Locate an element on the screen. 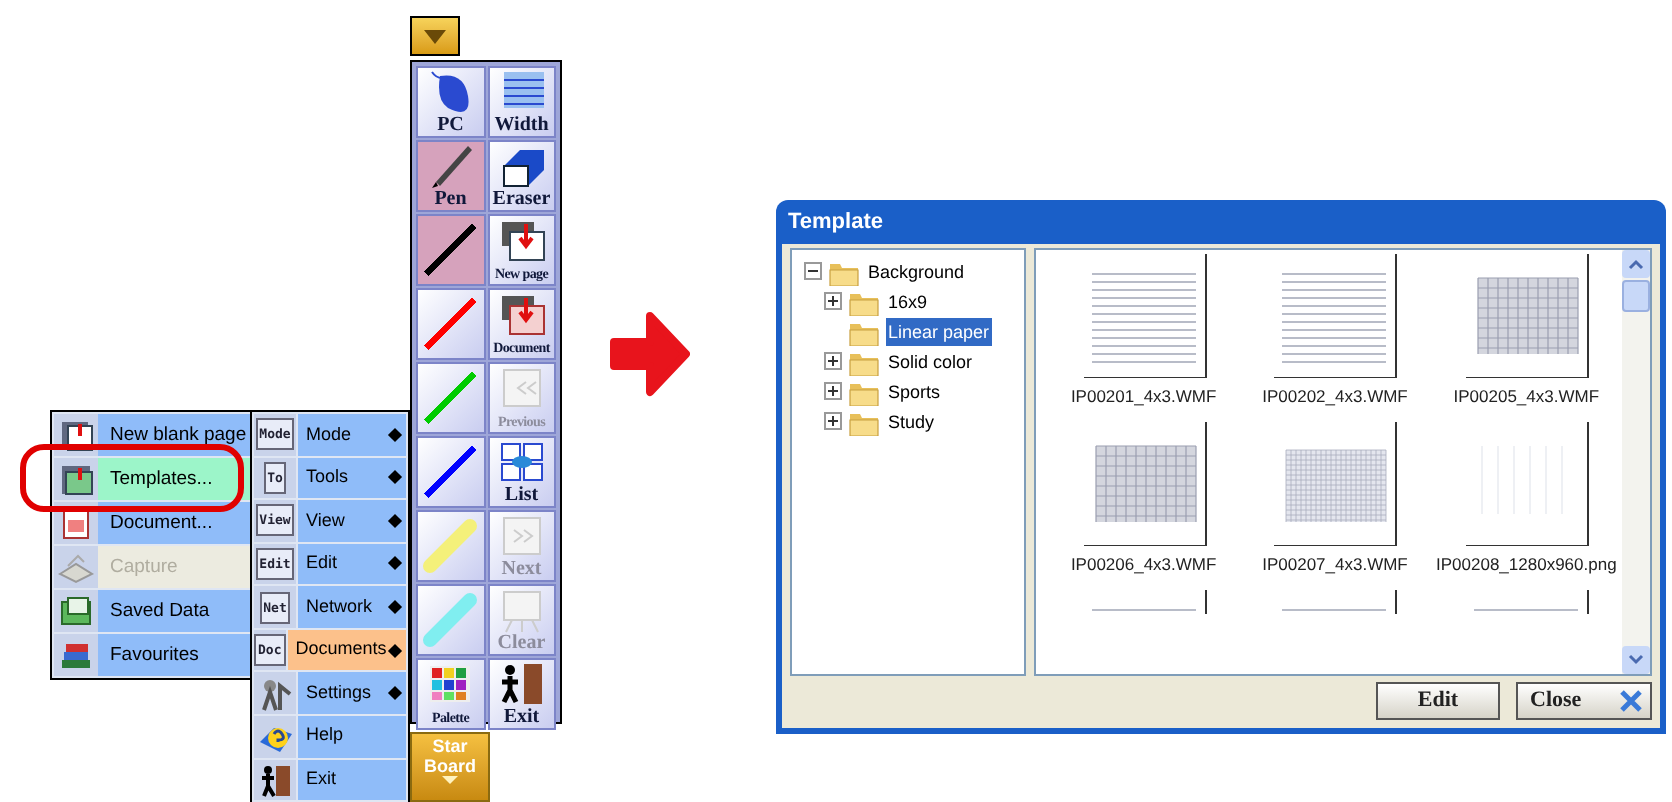  menu-item: Network is located at coordinates (352, 607).